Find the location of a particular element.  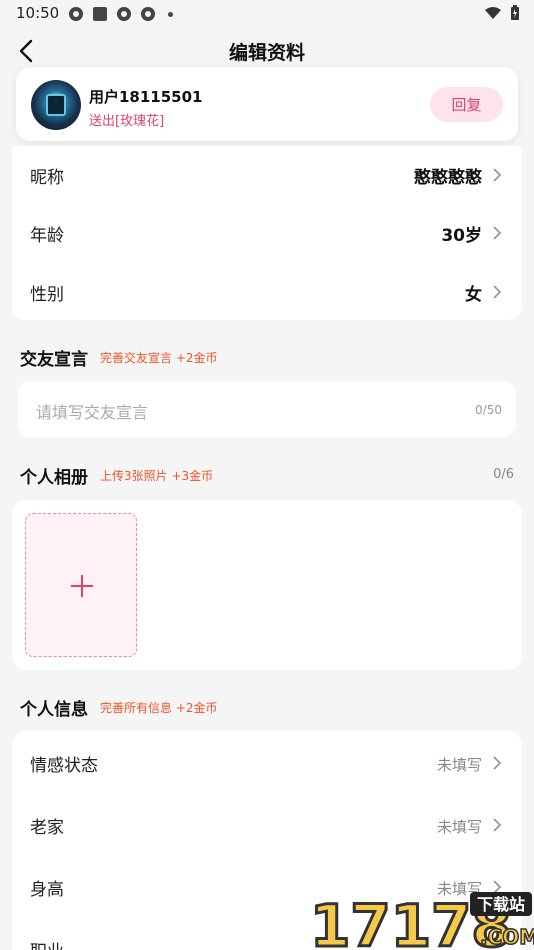

square-notification-icon is located at coordinates (100, 14).